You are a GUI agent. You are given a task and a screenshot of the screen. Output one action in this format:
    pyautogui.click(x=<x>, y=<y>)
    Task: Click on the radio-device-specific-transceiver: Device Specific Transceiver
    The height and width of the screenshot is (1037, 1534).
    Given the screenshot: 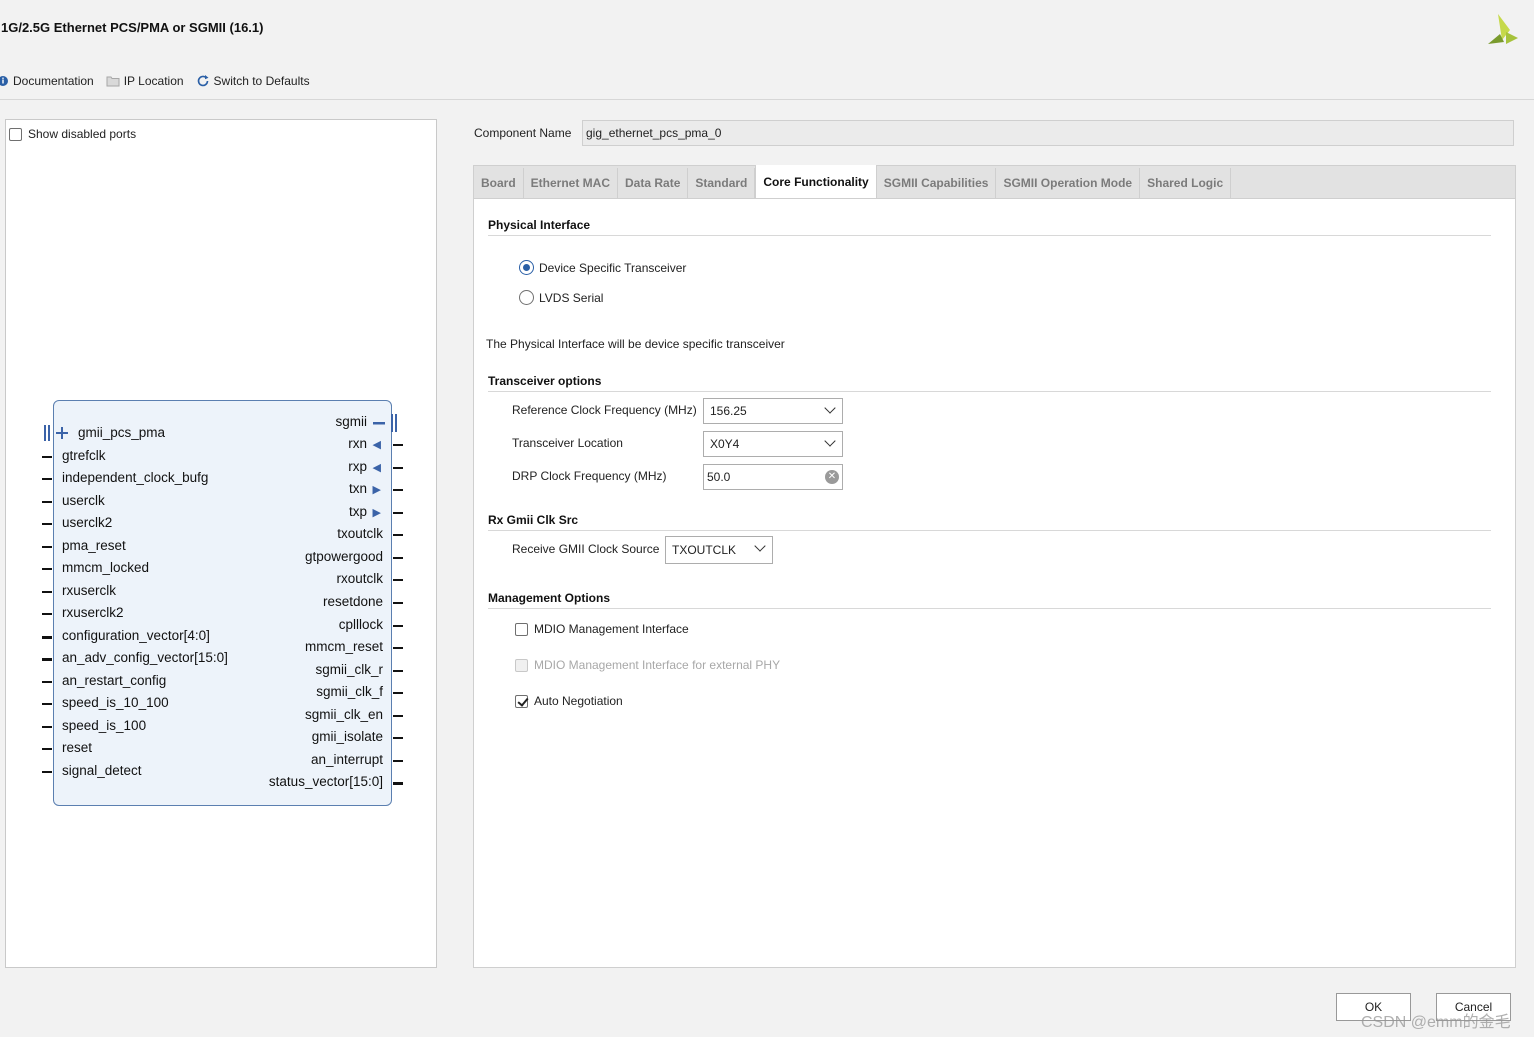 What is the action you would take?
    pyautogui.click(x=602, y=267)
    